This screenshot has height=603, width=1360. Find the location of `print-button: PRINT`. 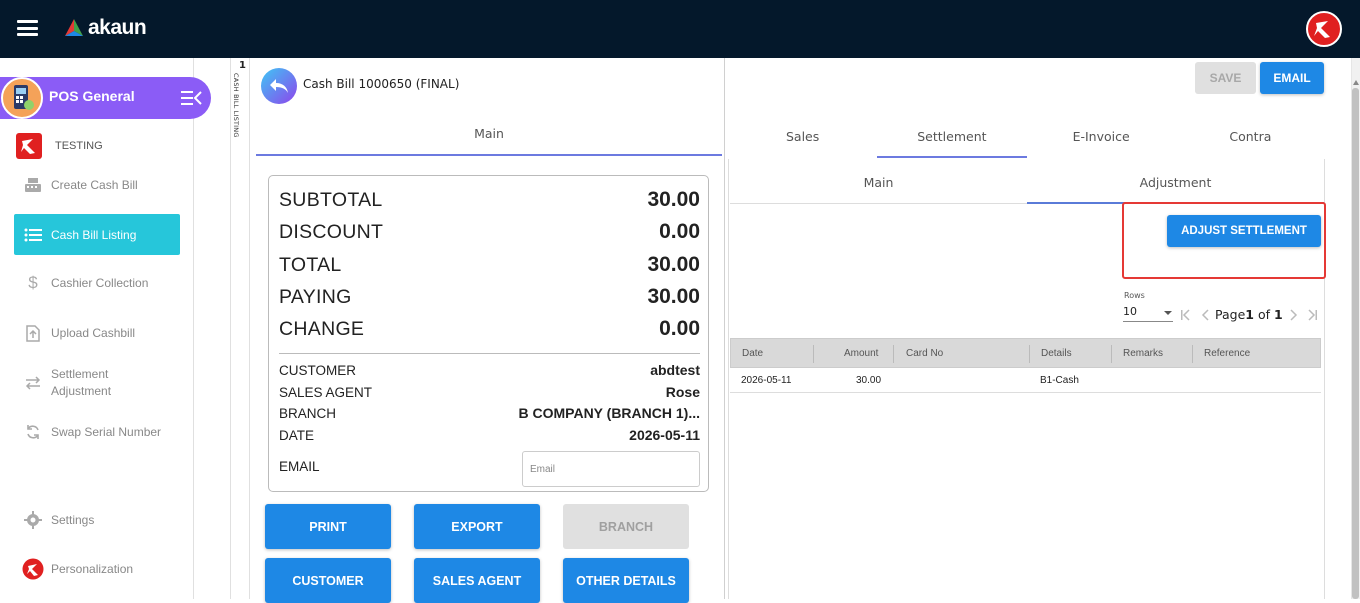

print-button: PRINT is located at coordinates (328, 526).